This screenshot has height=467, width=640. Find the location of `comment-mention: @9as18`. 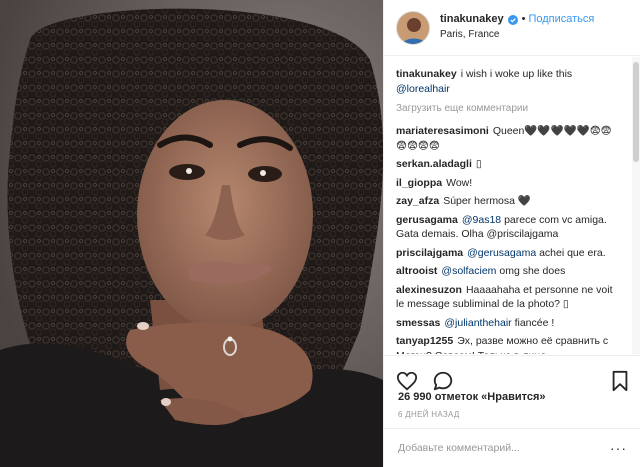

comment-mention: @9as18 is located at coordinates (481, 220).